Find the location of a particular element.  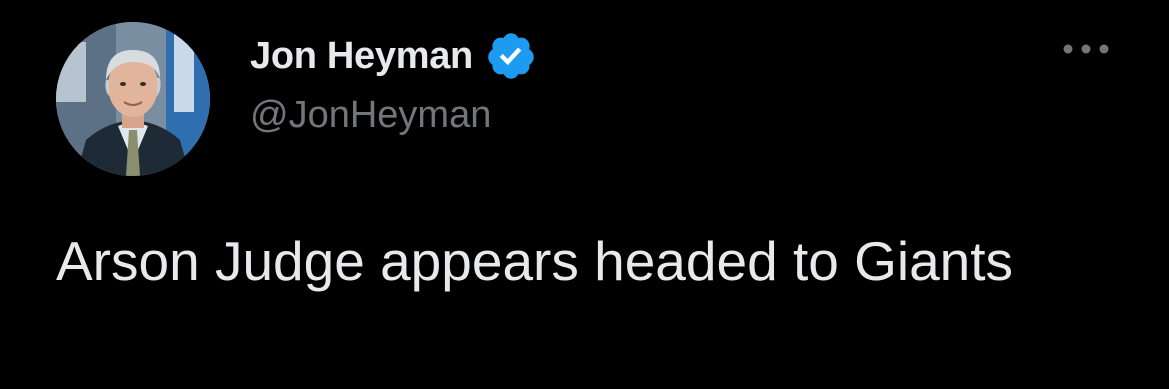

more-options-button is located at coordinates (1086, 49).